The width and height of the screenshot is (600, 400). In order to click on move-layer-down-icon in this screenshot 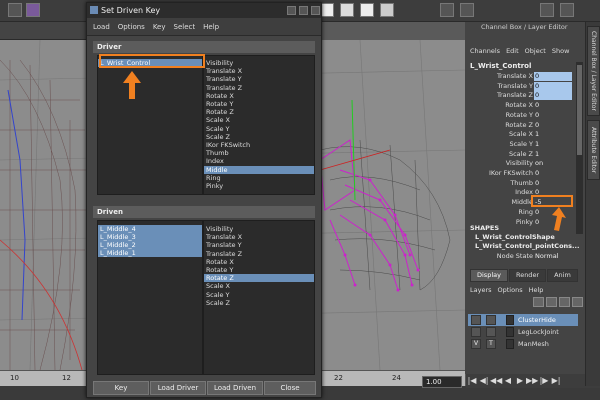, I will do `click(551, 302)`.